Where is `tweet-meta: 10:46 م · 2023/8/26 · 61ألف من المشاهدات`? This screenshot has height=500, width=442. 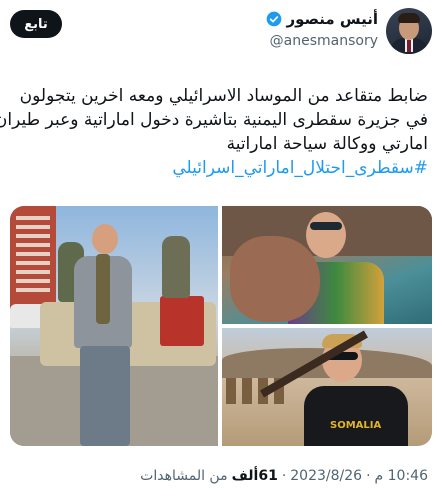 tweet-meta: 10:46 م · 2023/8/26 · 61ألف من المشاهدات is located at coordinates (284, 476).